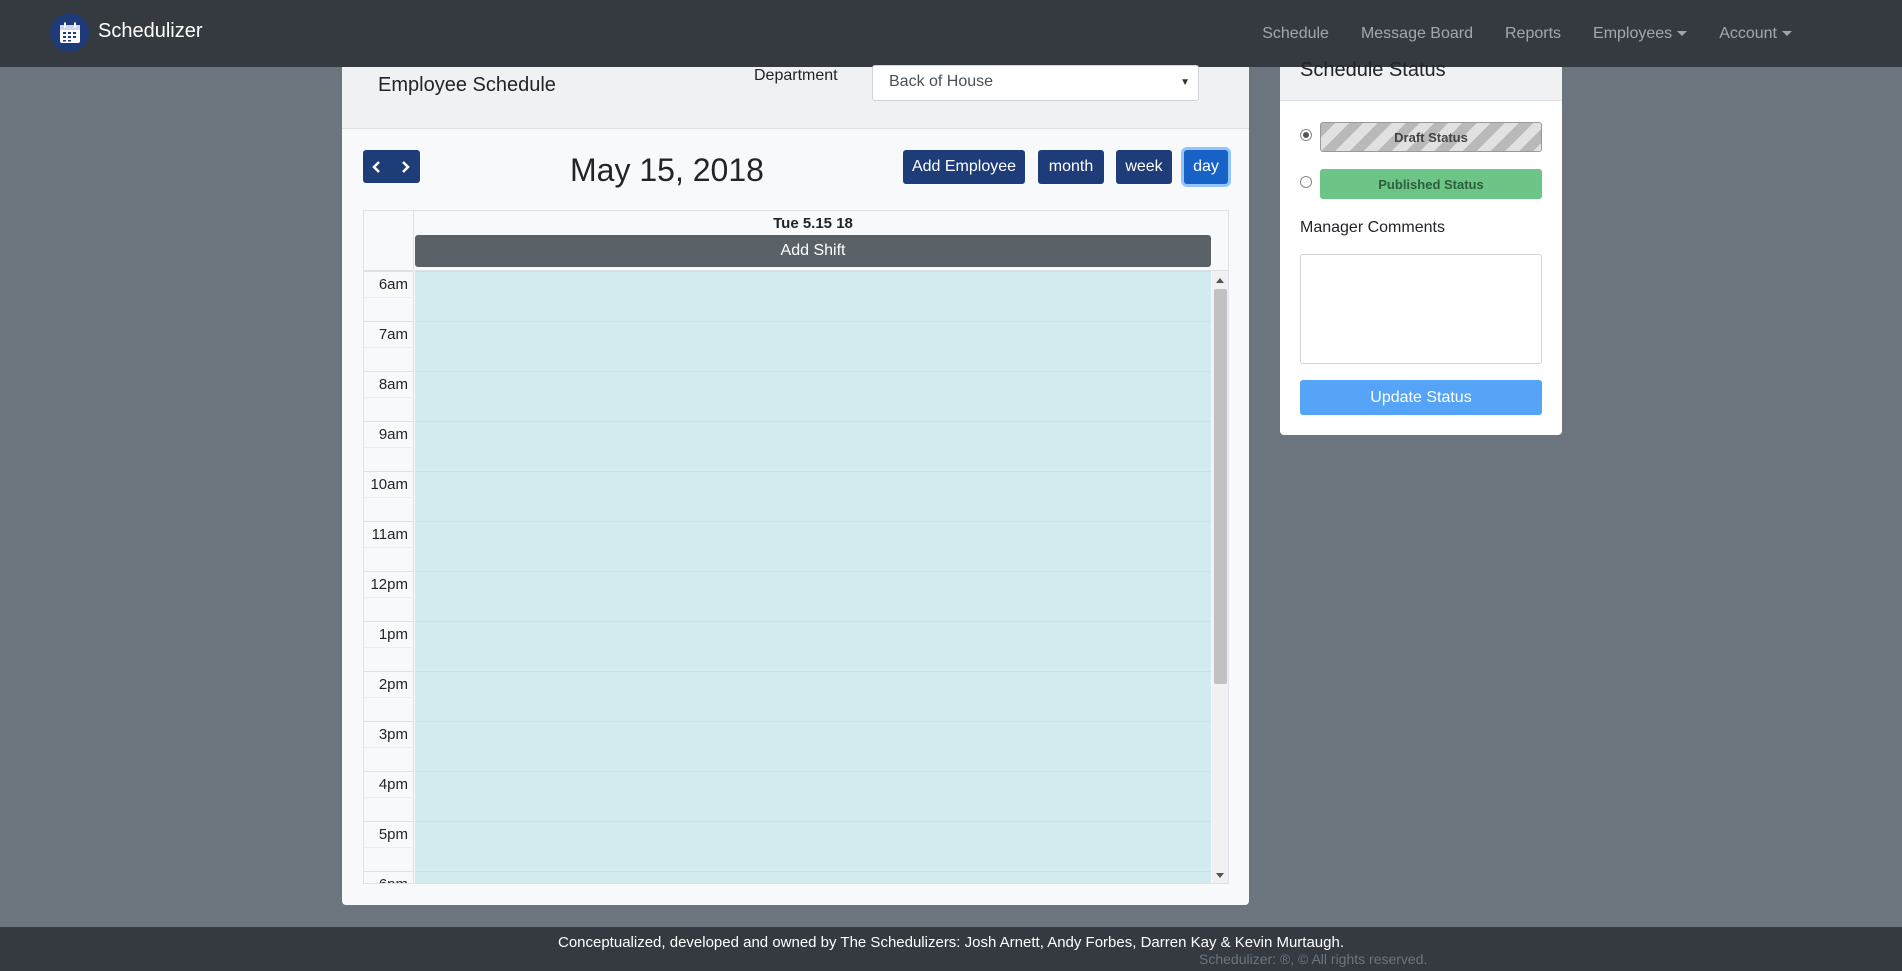 Image resolution: width=1902 pixels, height=971 pixels. I want to click on nav-item-account: Account, so click(1755, 34).